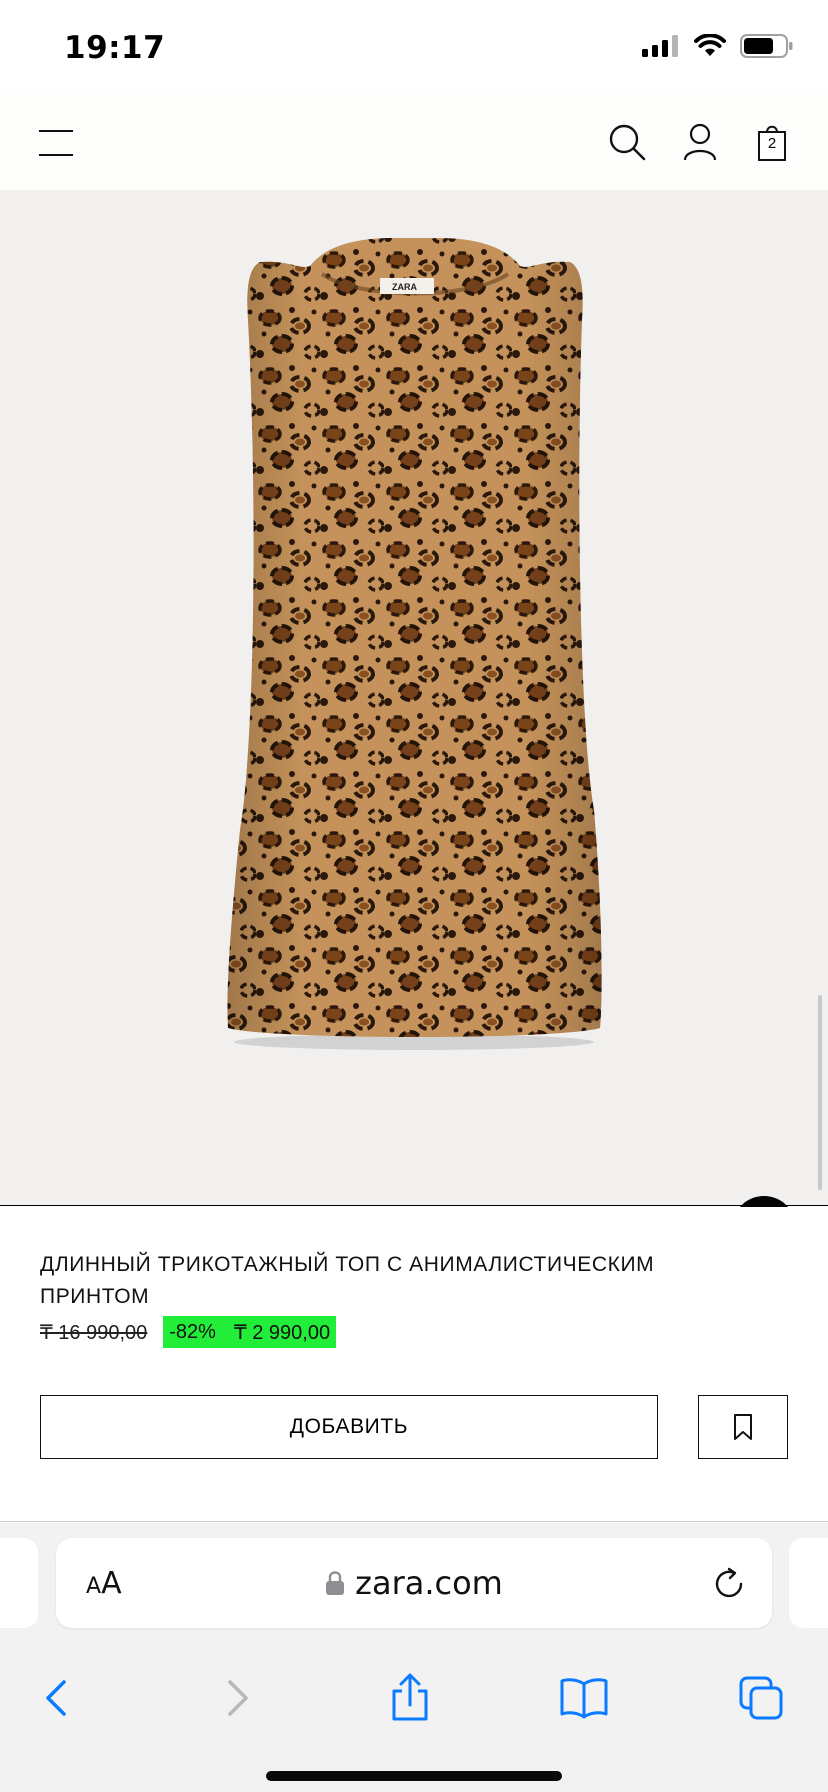 This screenshot has width=828, height=1792. What do you see at coordinates (627, 142) in the screenshot?
I see `search-icon` at bounding box center [627, 142].